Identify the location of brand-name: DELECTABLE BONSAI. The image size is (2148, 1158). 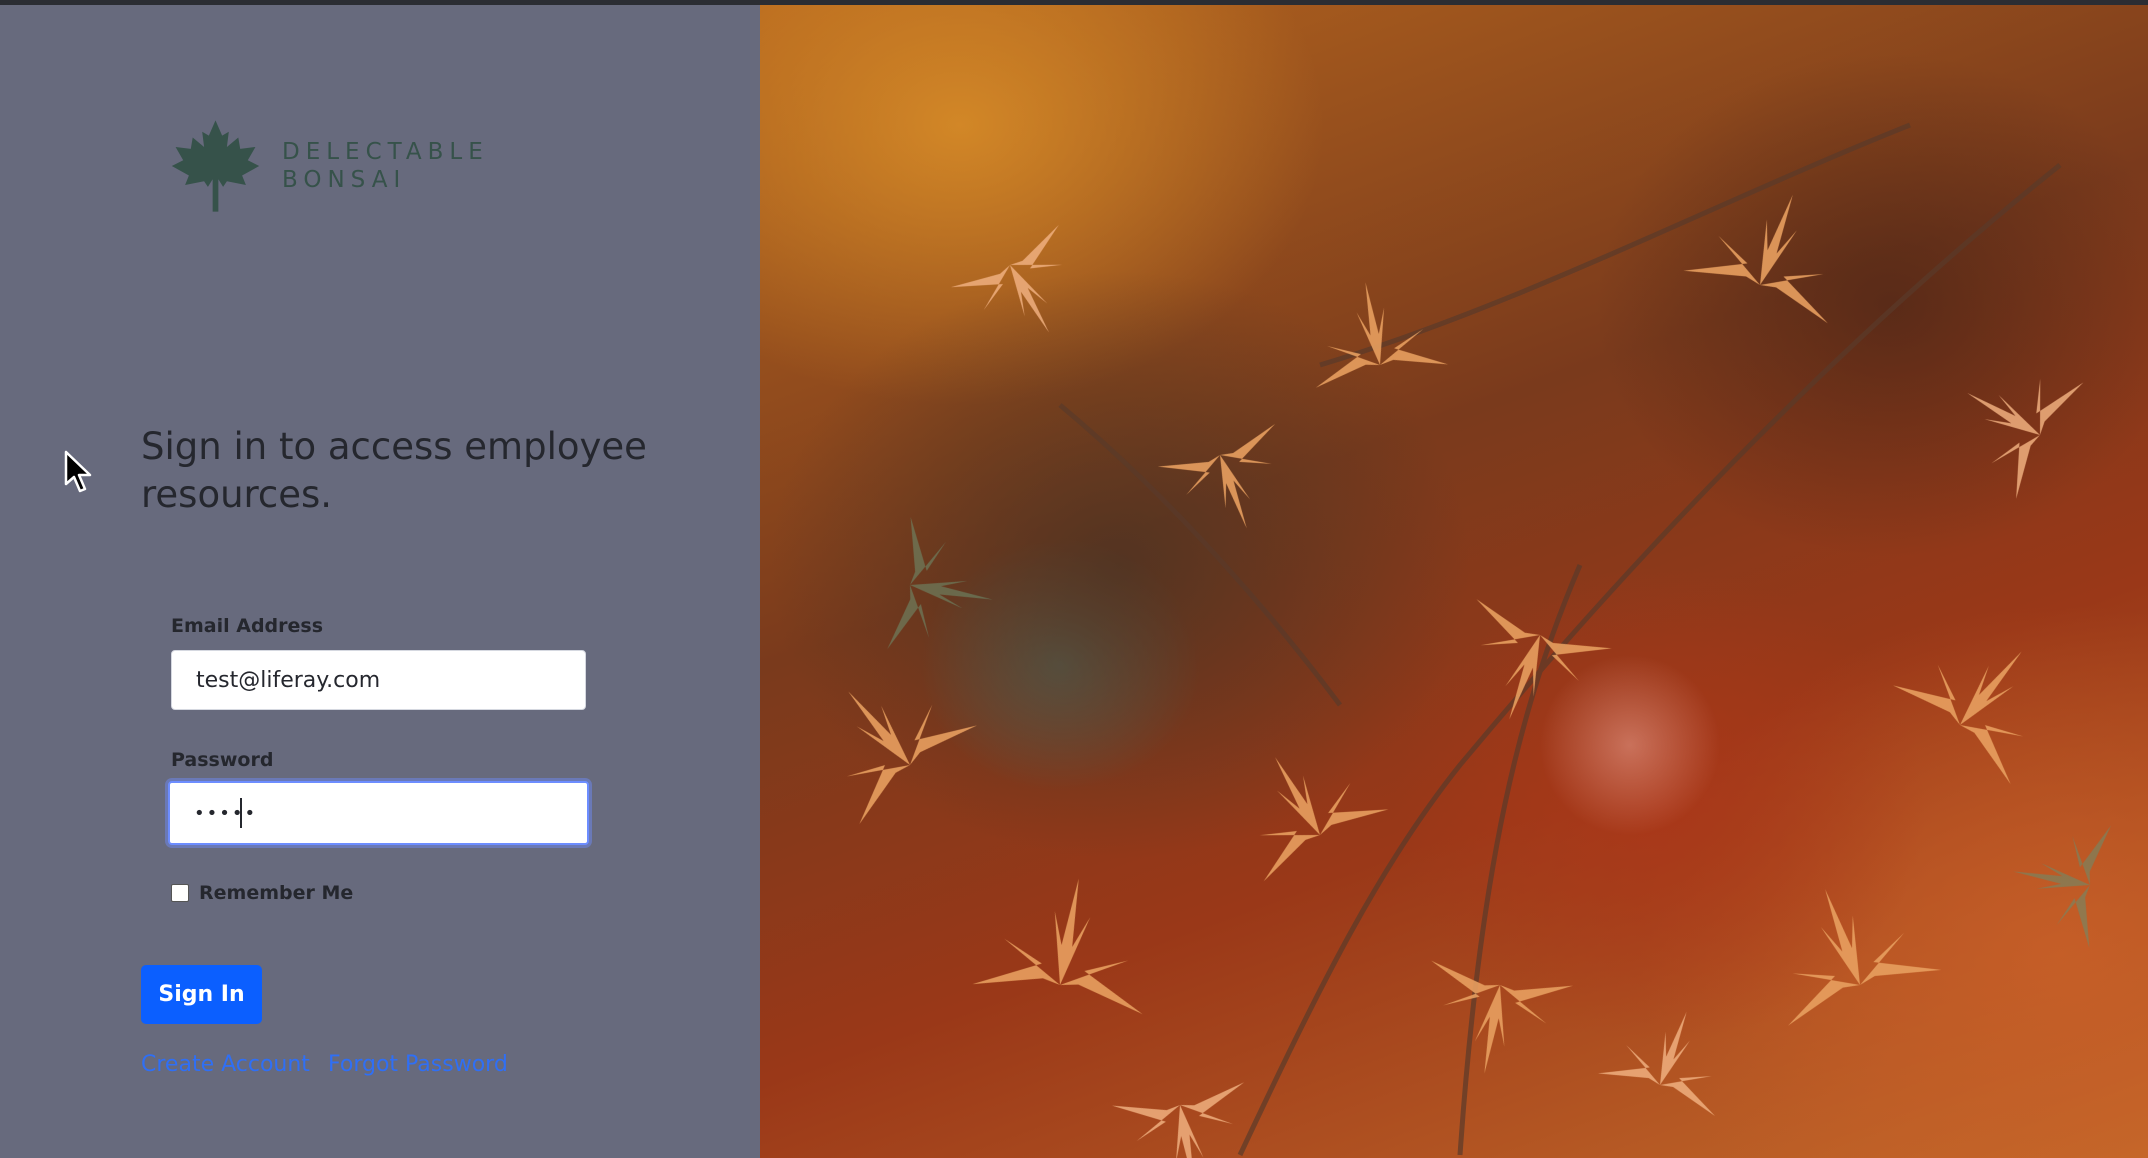
(385, 166).